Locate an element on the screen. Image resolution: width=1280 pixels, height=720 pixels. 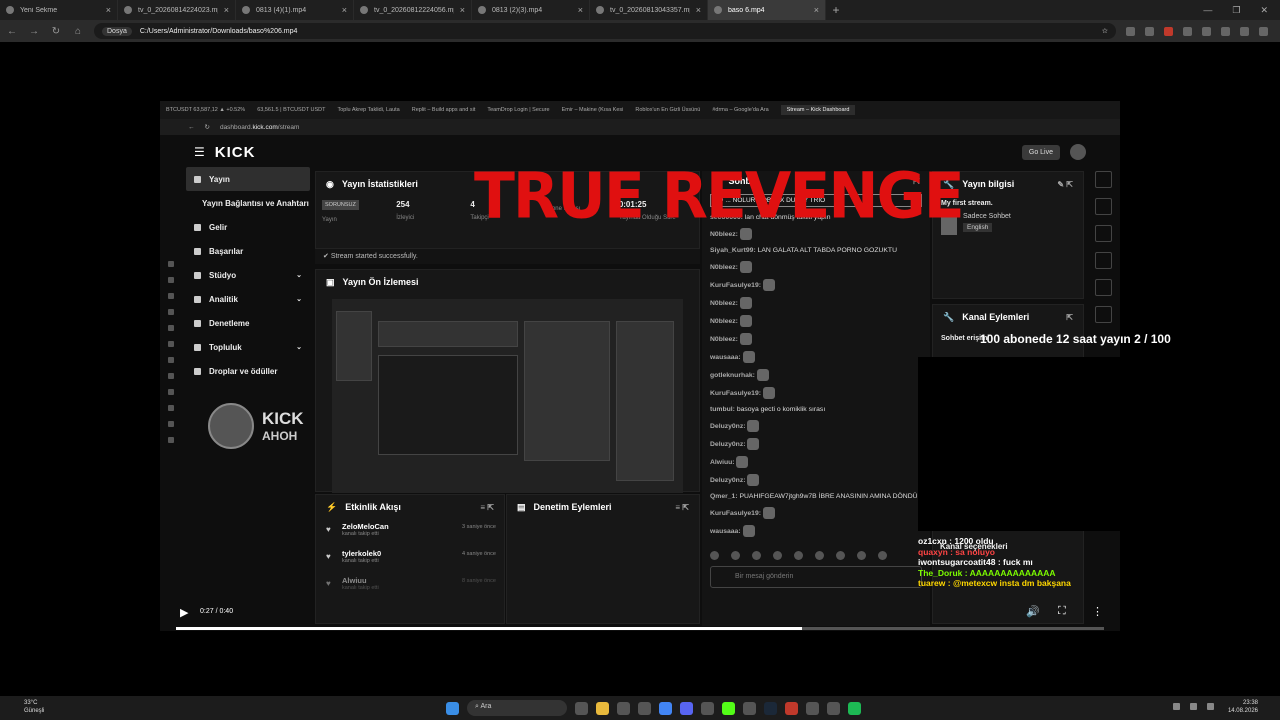
mod-icon is located at coordinates (1103, 233).